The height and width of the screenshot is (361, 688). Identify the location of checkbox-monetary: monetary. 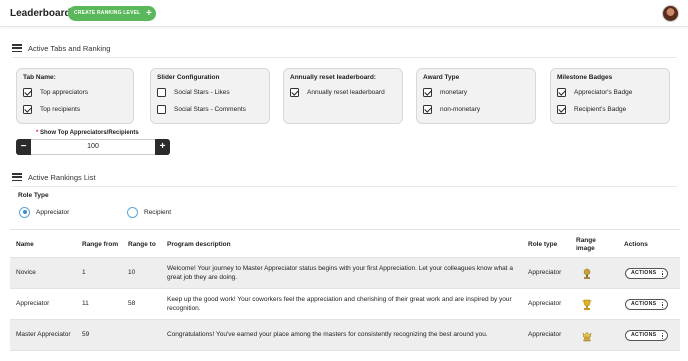
(476, 92).